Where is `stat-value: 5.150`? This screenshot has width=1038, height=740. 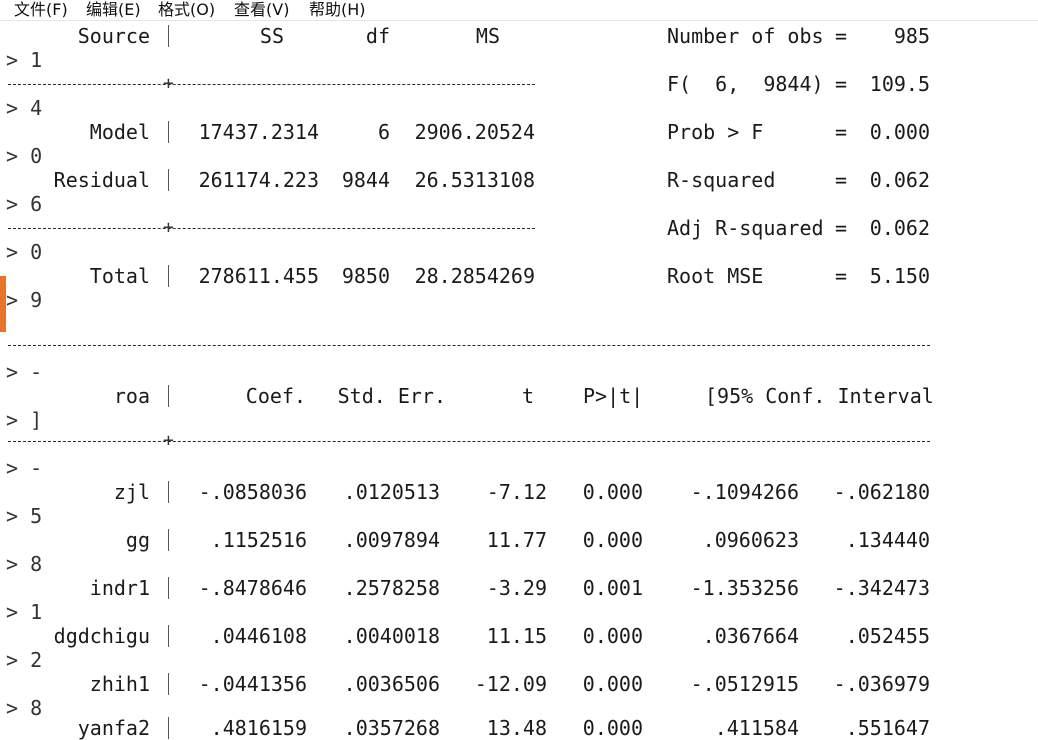 stat-value: 5.150 is located at coordinates (899, 276).